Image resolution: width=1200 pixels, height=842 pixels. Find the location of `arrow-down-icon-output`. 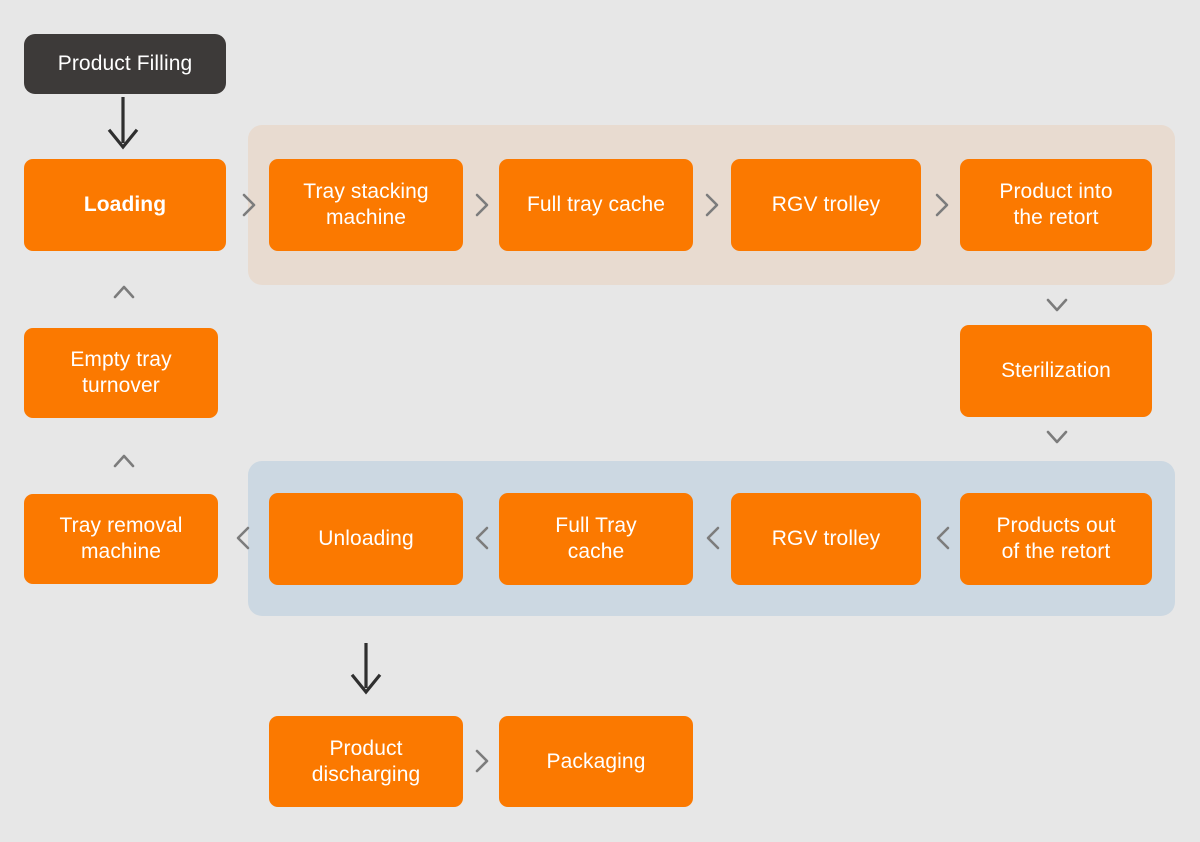

arrow-down-icon-output is located at coordinates (366, 670).